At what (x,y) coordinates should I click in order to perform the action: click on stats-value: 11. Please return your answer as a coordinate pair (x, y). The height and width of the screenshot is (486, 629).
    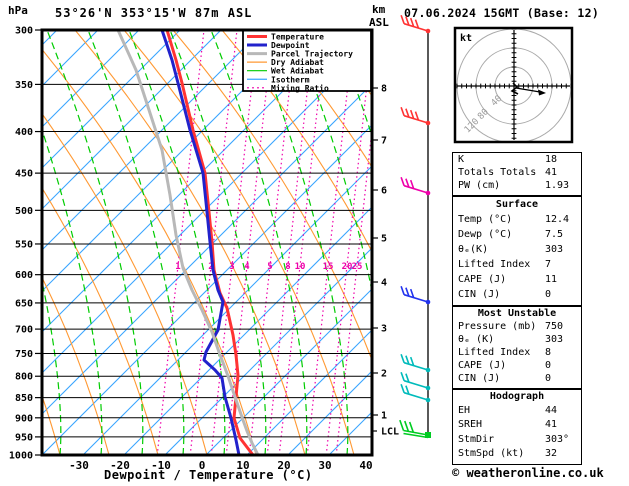
    Looking at the image, I should click on (551, 279).